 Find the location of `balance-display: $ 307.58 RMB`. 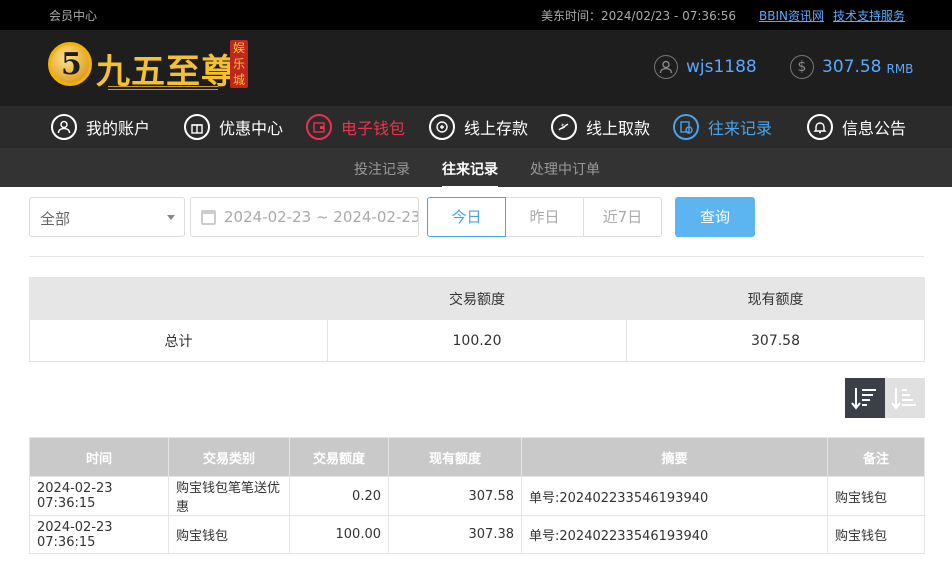

balance-display: $ 307.58 RMB is located at coordinates (851, 67).